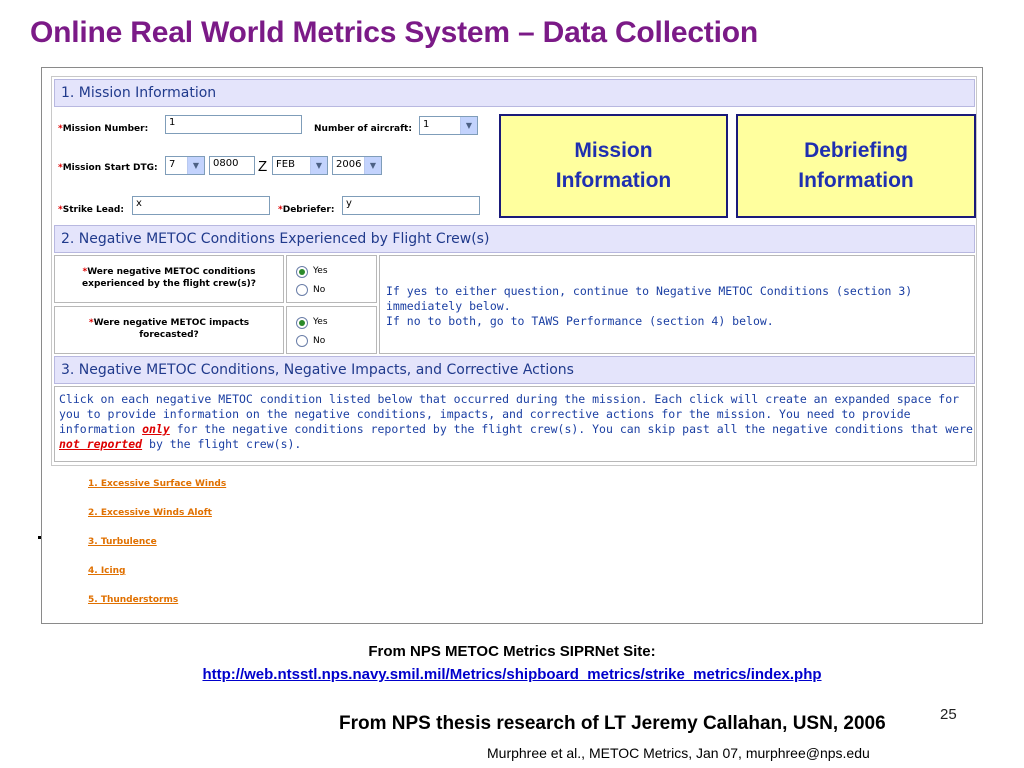 This screenshot has width=1024, height=768. What do you see at coordinates (448, 306) in the screenshot?
I see `instructions-line-2: immediately below.` at bounding box center [448, 306].